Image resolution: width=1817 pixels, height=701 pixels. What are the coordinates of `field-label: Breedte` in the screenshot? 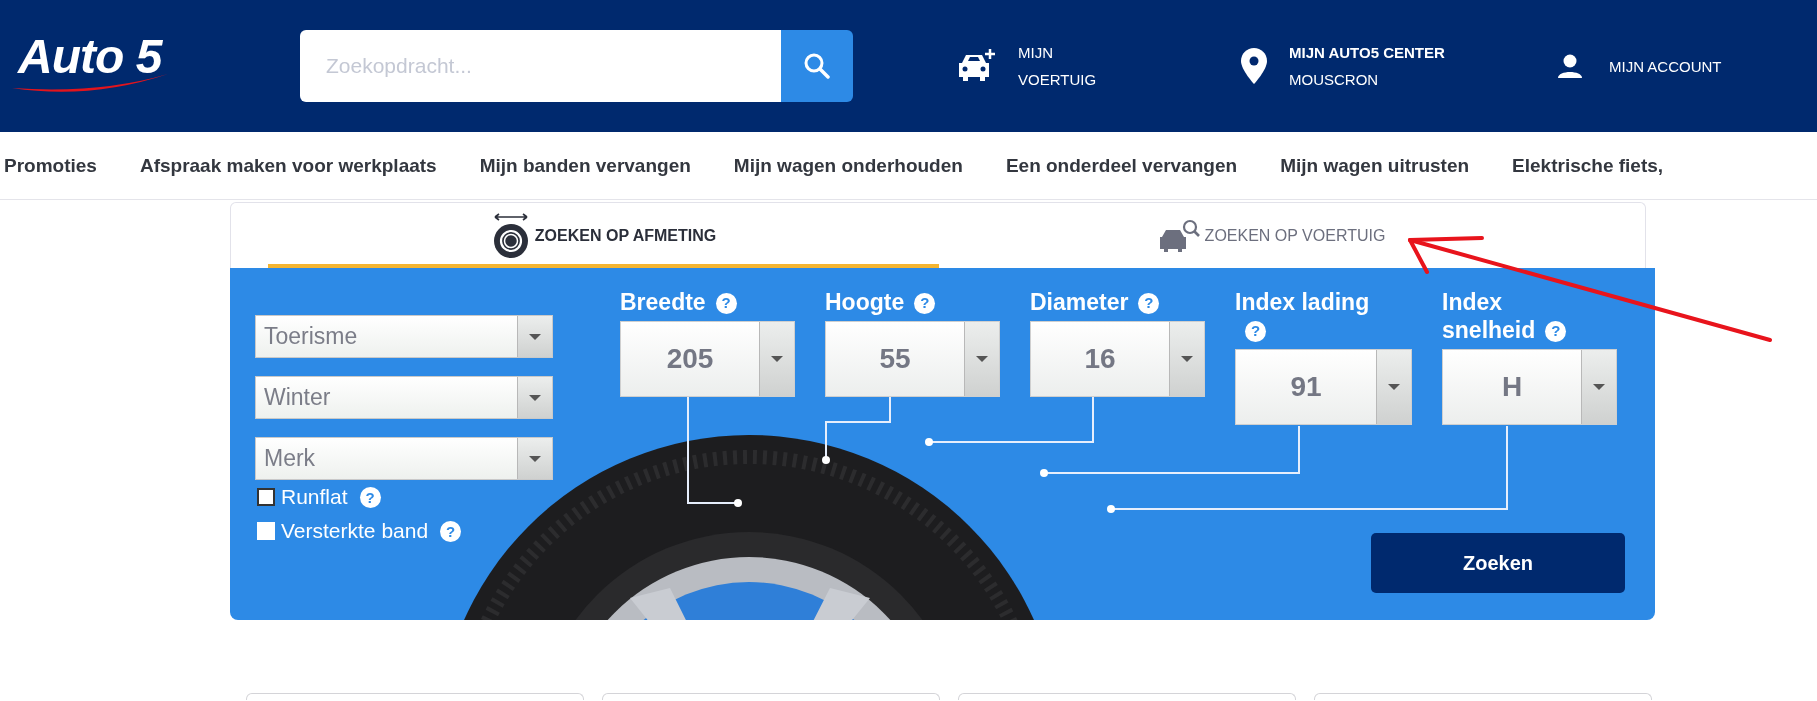 It's located at (663, 302).